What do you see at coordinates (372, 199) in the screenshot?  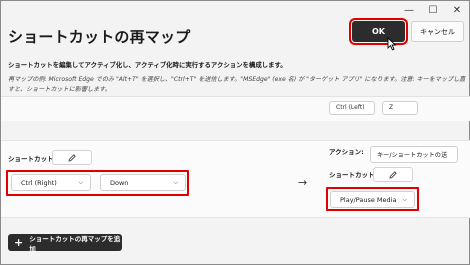 I see `highlight-box-target-key` at bounding box center [372, 199].